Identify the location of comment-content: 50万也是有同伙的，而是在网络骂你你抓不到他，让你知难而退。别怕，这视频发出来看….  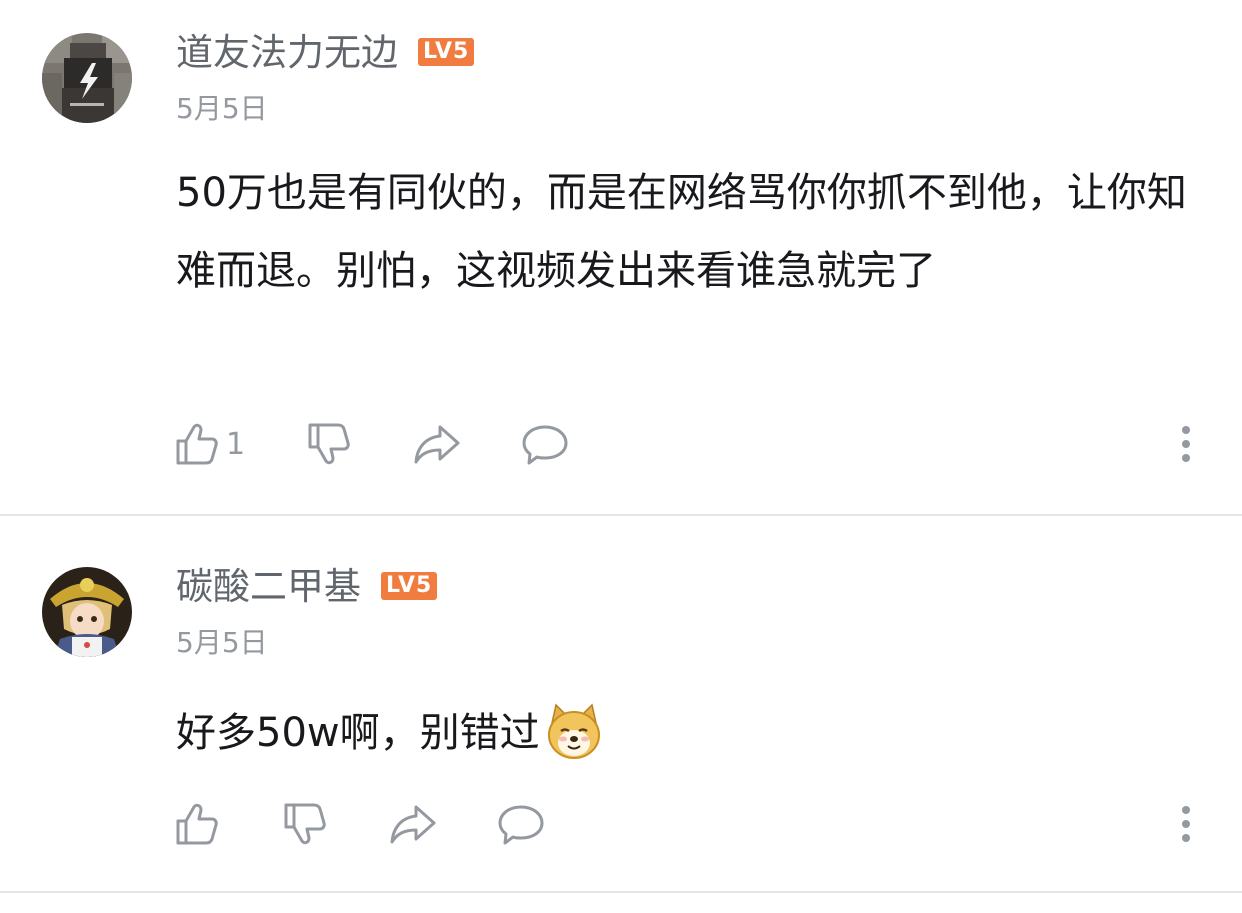
(681, 232).